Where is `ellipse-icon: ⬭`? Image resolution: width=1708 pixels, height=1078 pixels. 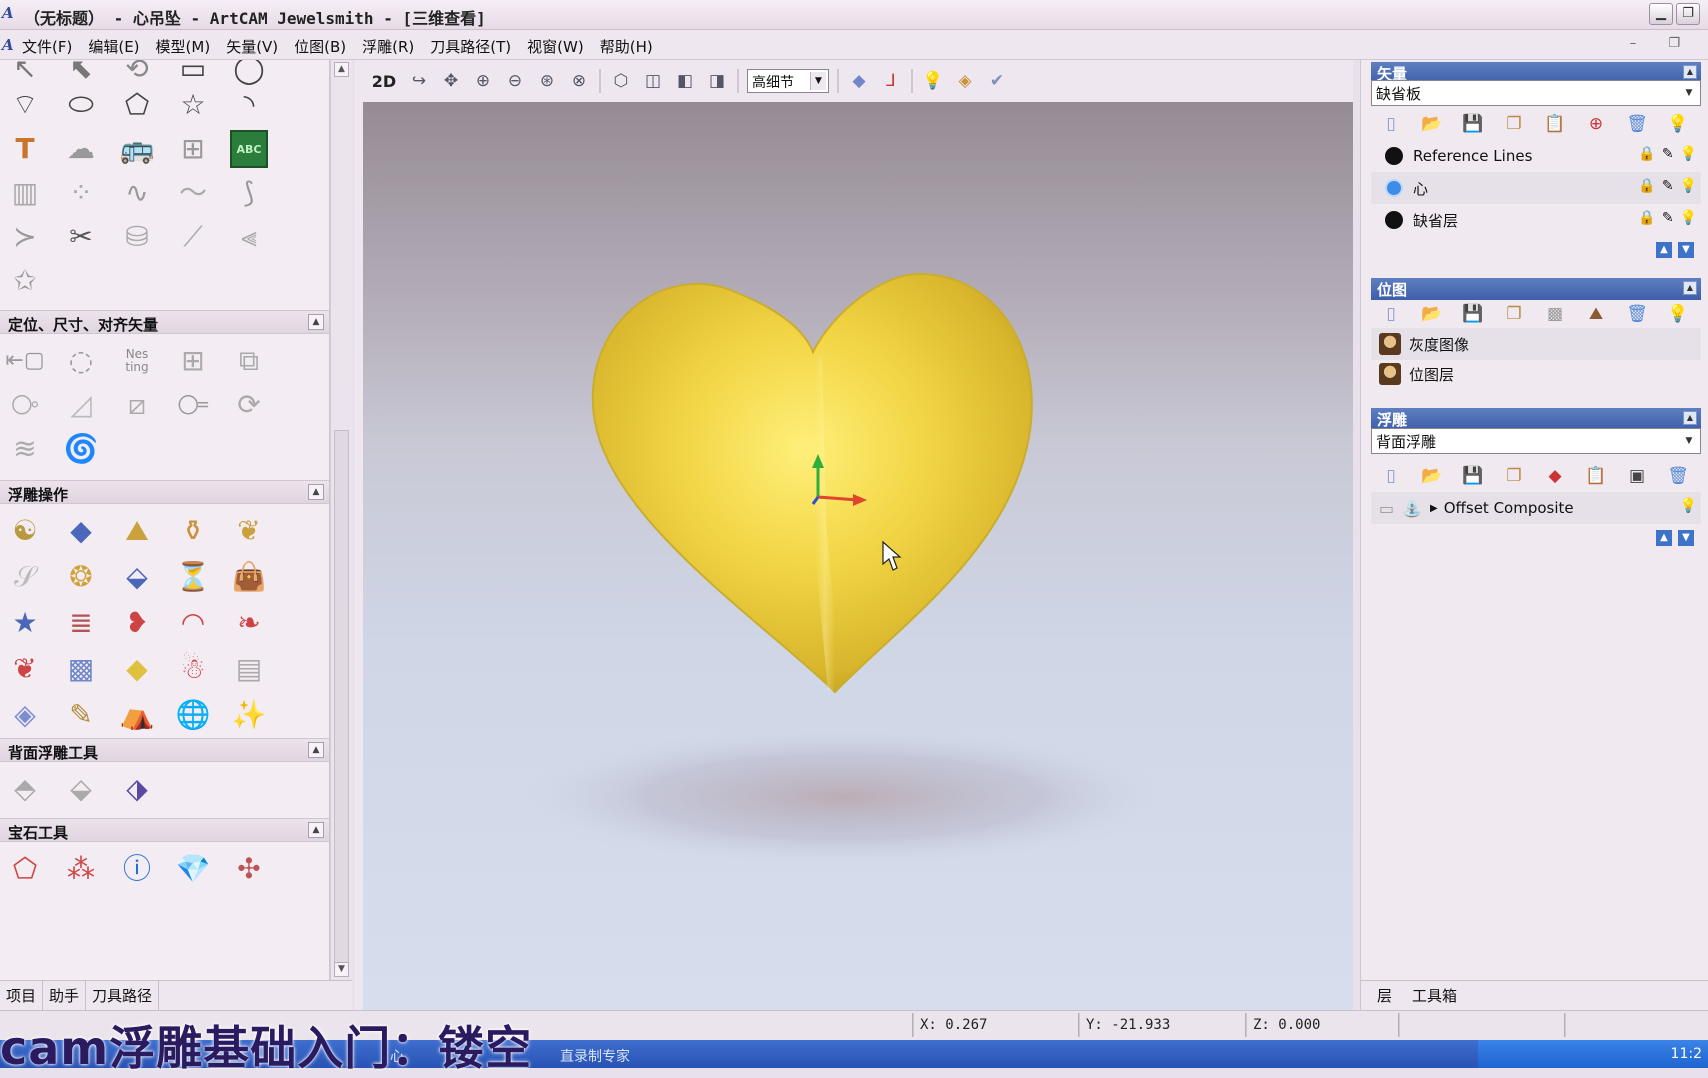
ellipse-icon: ⬭ is located at coordinates (81, 105).